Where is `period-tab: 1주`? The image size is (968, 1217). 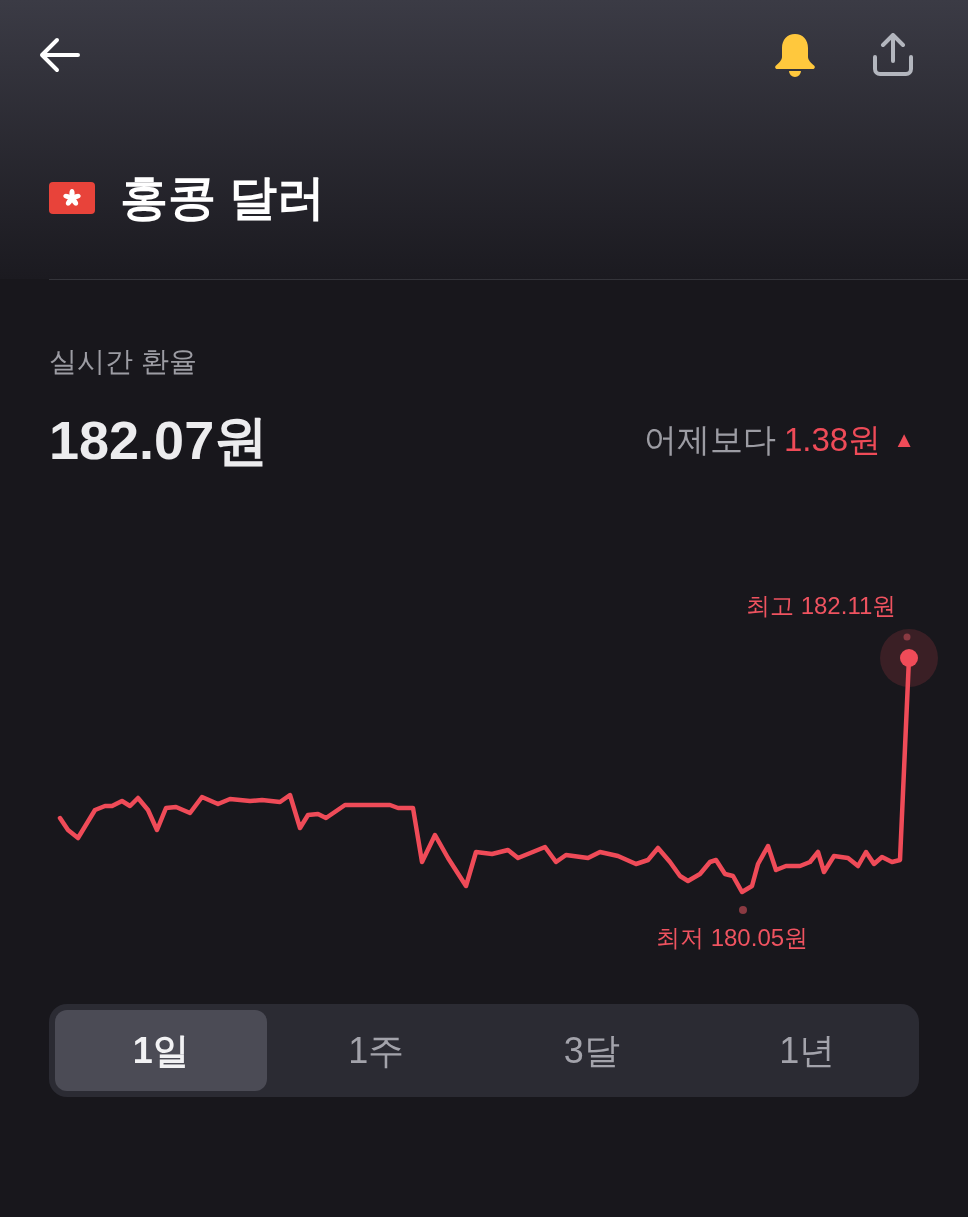 period-tab: 1주 is located at coordinates (376, 1050).